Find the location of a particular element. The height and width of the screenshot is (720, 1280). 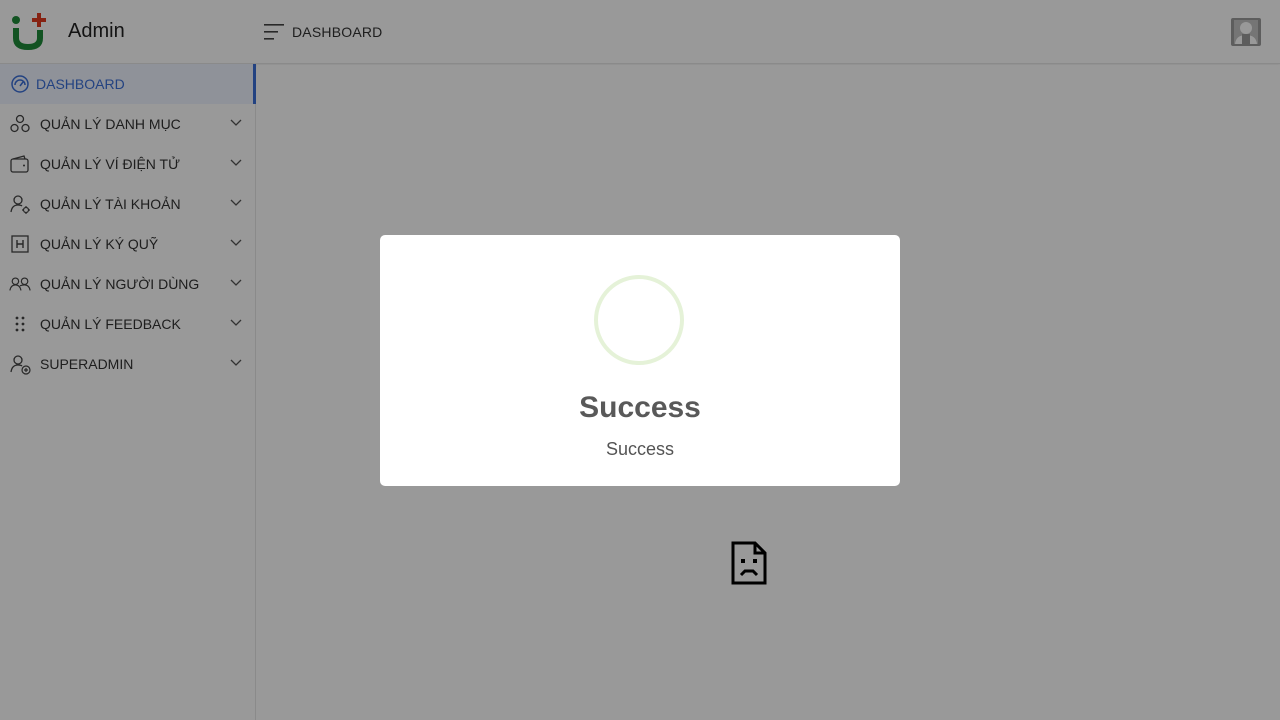

dialog-title: Success is located at coordinates (640, 407).